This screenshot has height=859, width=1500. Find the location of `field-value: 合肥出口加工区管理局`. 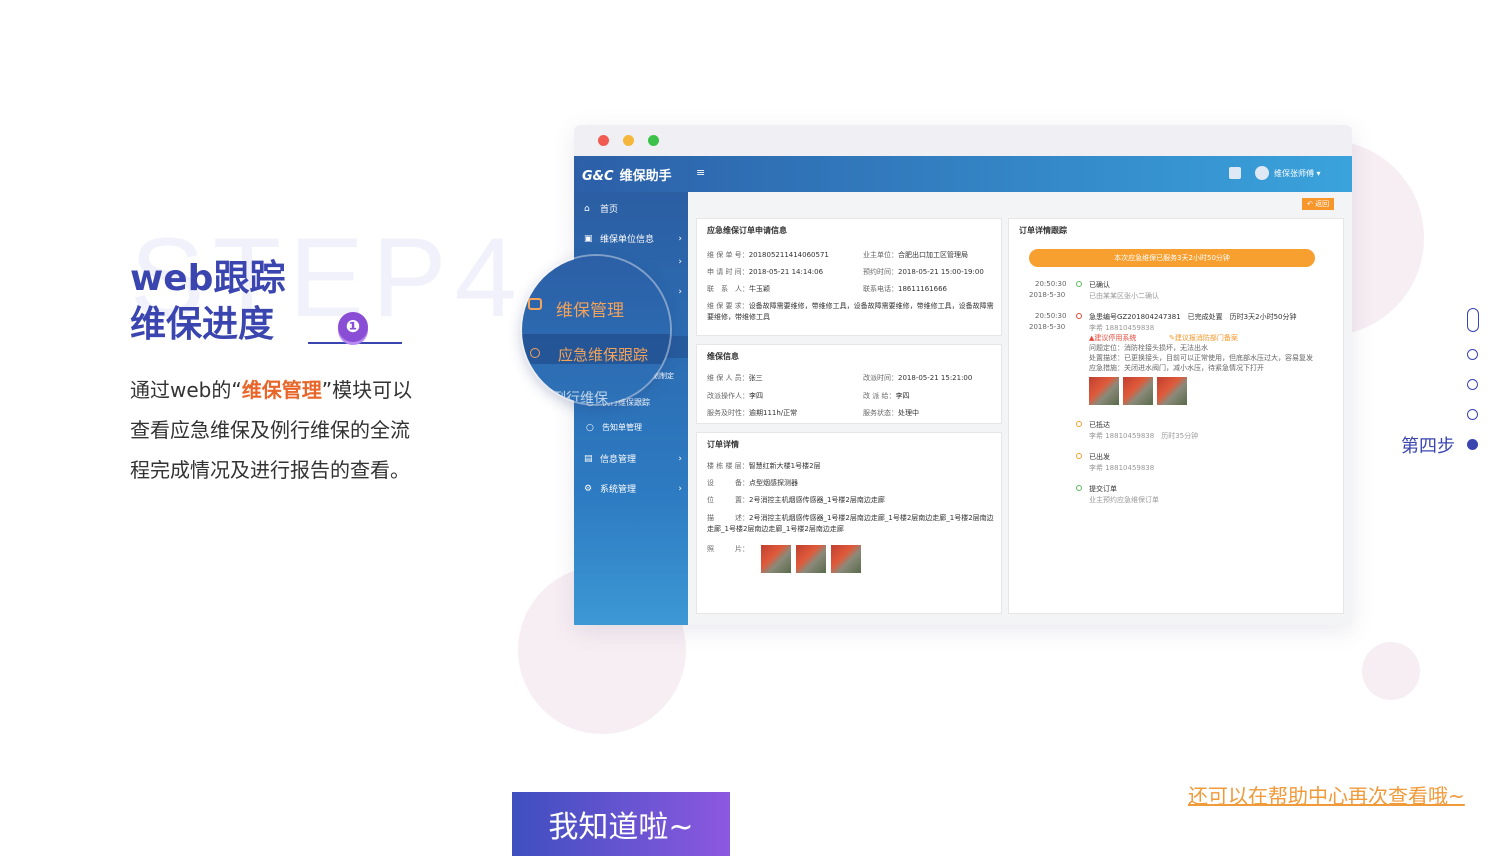

field-value: 合肥出口加工区管理局 is located at coordinates (933, 255).